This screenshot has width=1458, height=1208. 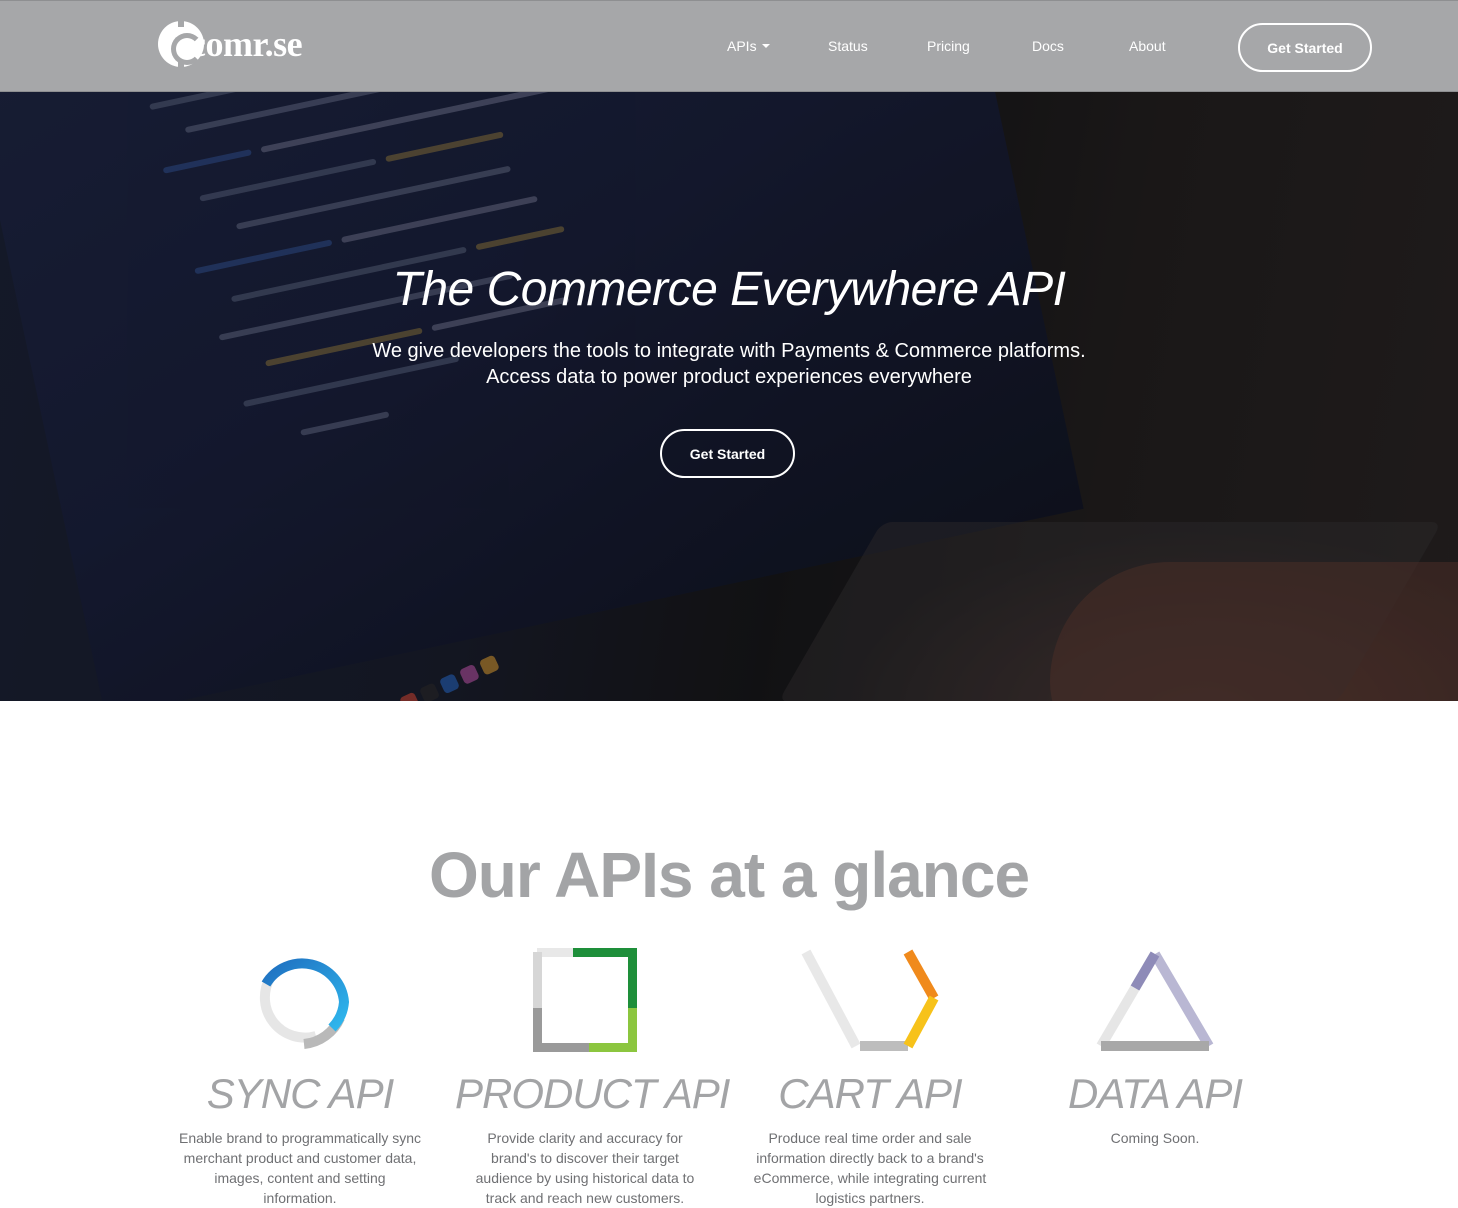 I want to click on nav-item-pricing: Pricing, so click(x=948, y=46).